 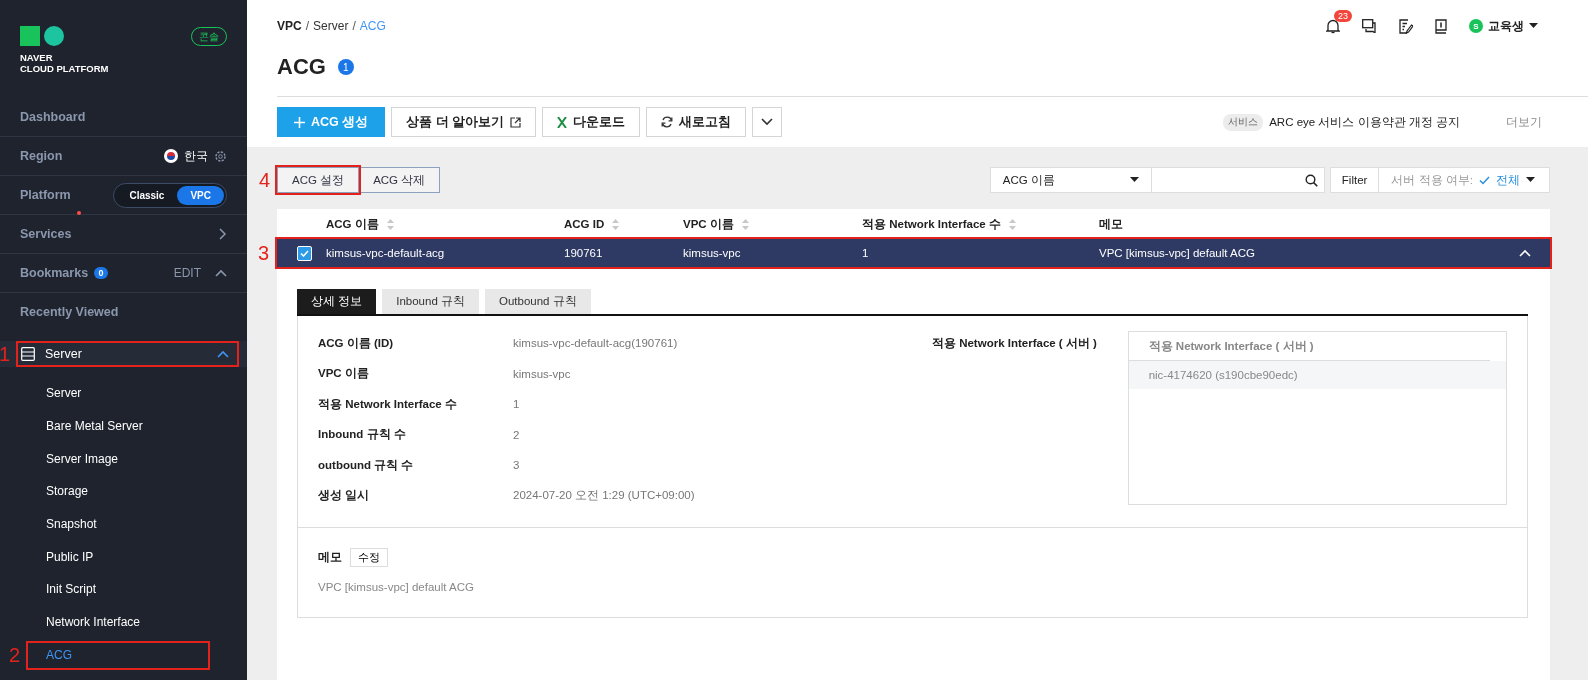 What do you see at coordinates (42, 36) in the screenshot?
I see `logo-icon` at bounding box center [42, 36].